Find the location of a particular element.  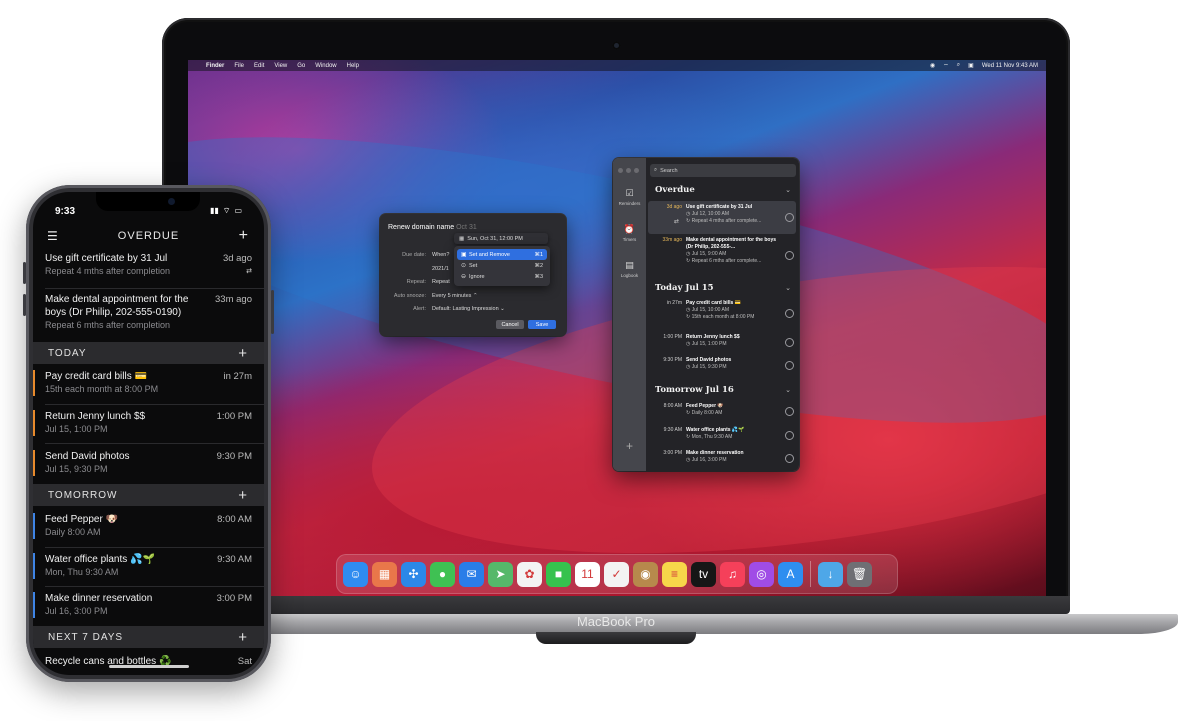

cancel-button: Cancel is located at coordinates (510, 324).